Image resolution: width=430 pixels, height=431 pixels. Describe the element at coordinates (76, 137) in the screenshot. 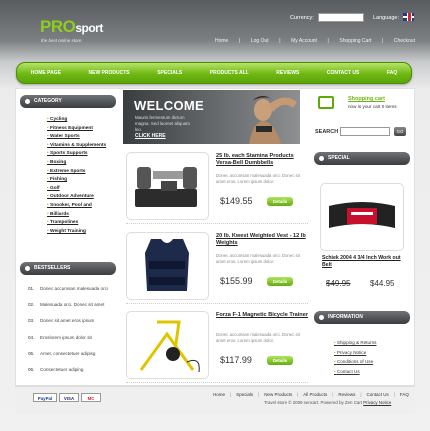

I see `category-item: Water Sports` at that location.